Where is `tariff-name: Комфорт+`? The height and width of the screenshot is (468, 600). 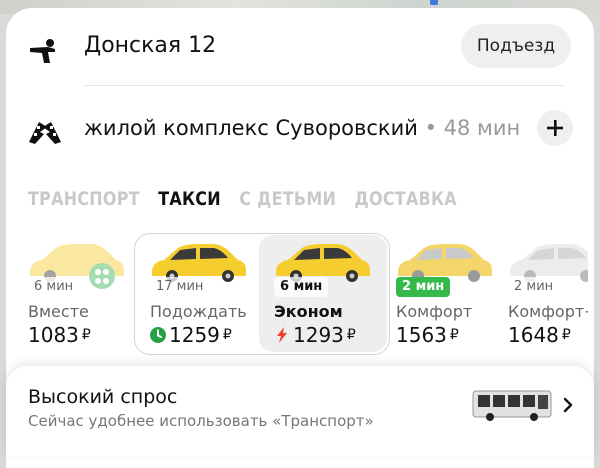 tariff-name: Комфорт+ is located at coordinates (548, 311).